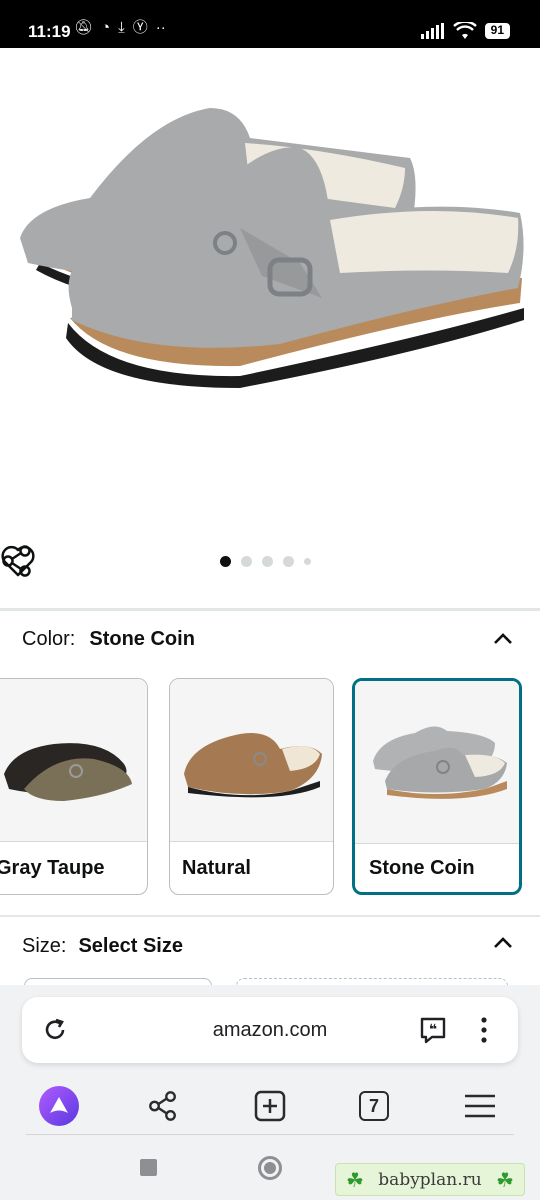  I want to click on selected-color: Stone Coin, so click(142, 639).